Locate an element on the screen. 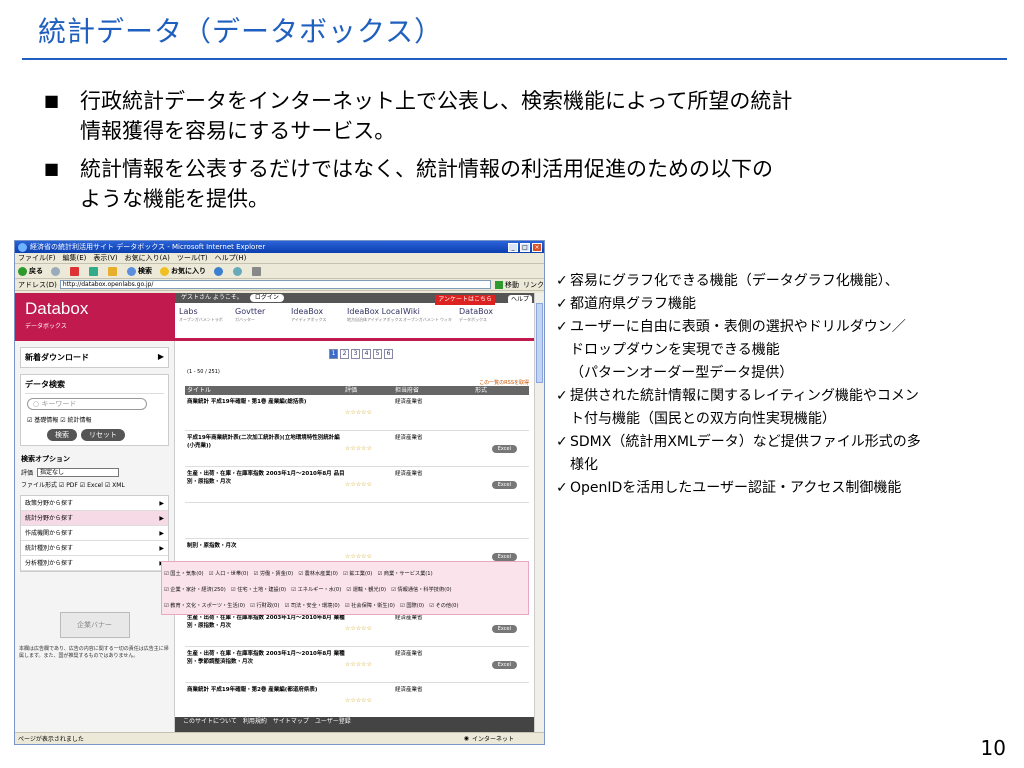 This screenshot has width=1024, height=768. site-link-wiki: Wiki オープンガバメント ウィキ is located at coordinates (431, 315).